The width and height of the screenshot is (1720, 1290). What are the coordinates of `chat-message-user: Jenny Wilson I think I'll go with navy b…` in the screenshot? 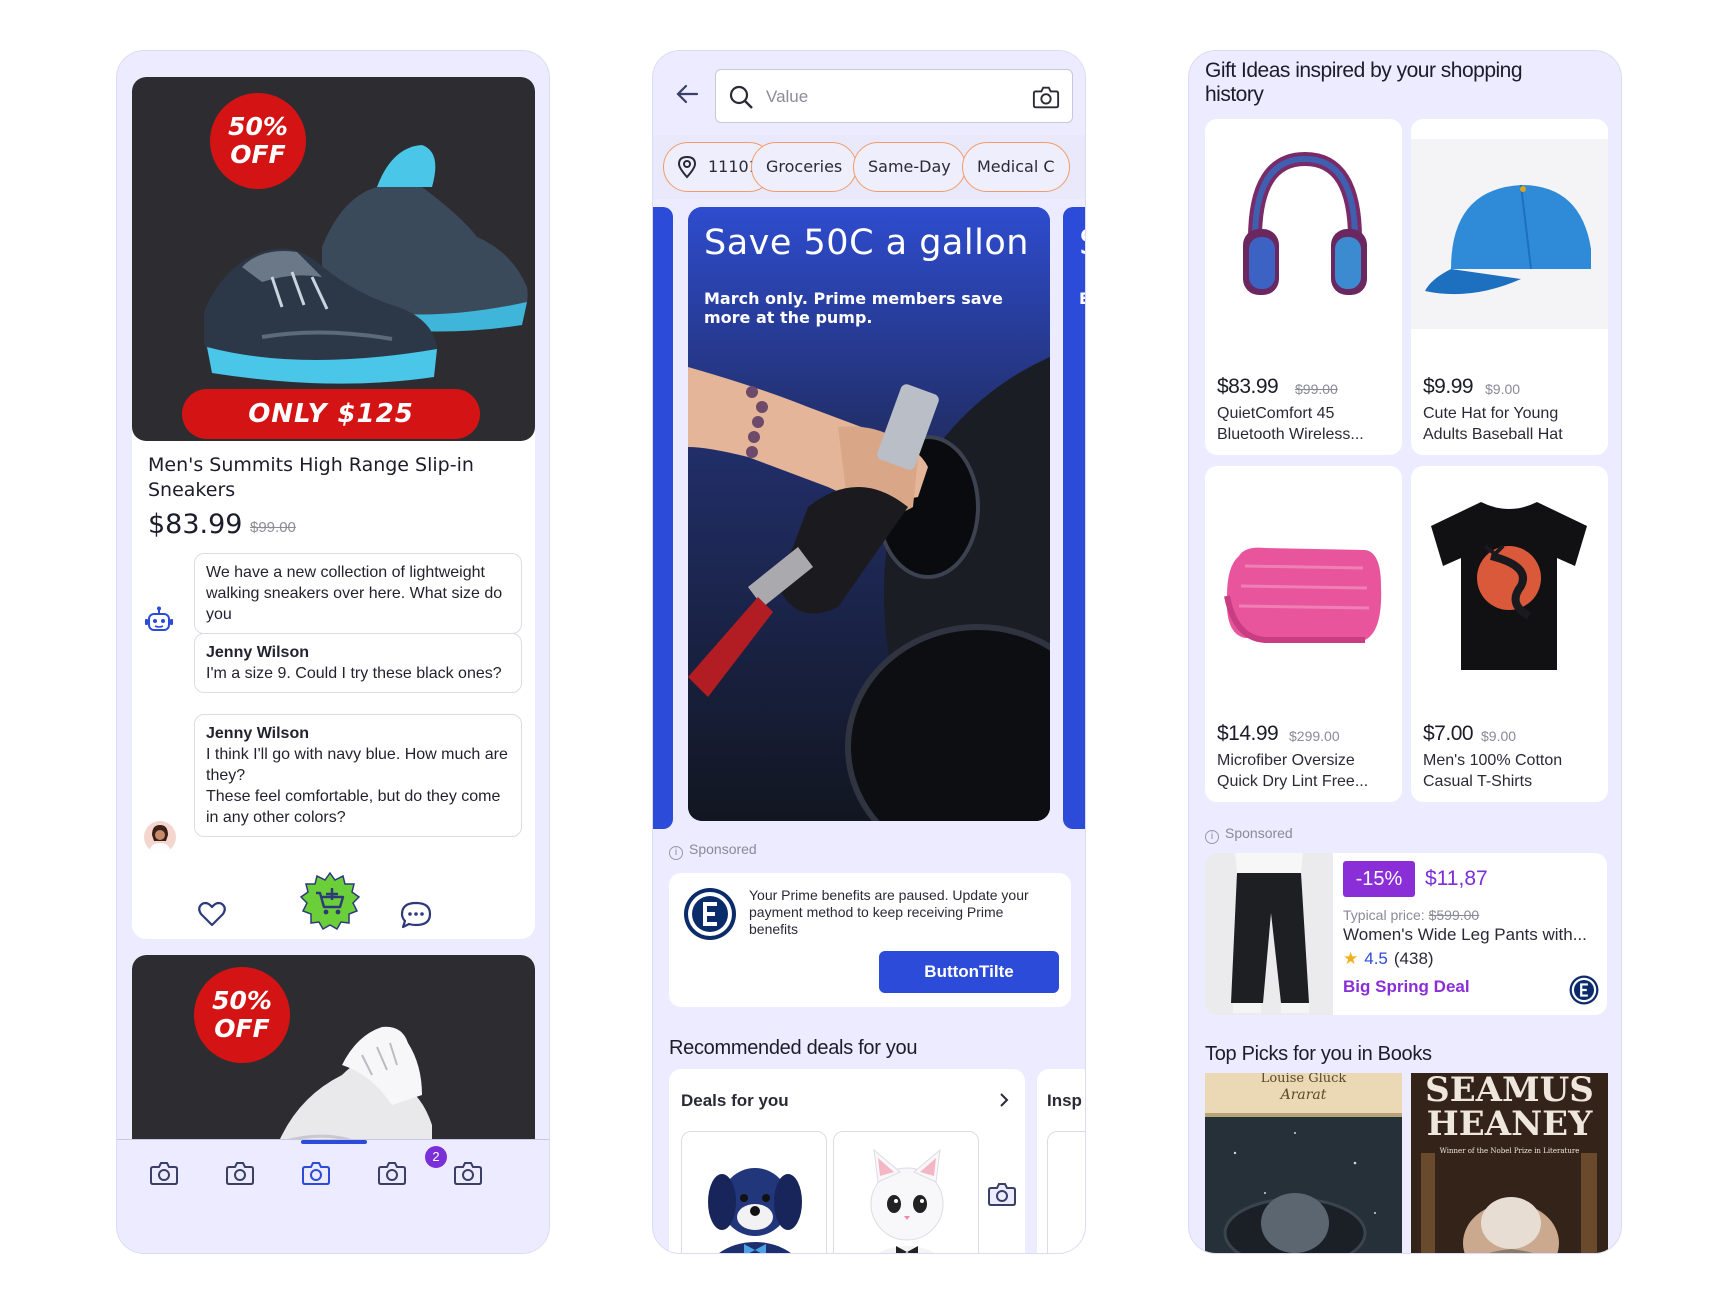 It's located at (358, 775).